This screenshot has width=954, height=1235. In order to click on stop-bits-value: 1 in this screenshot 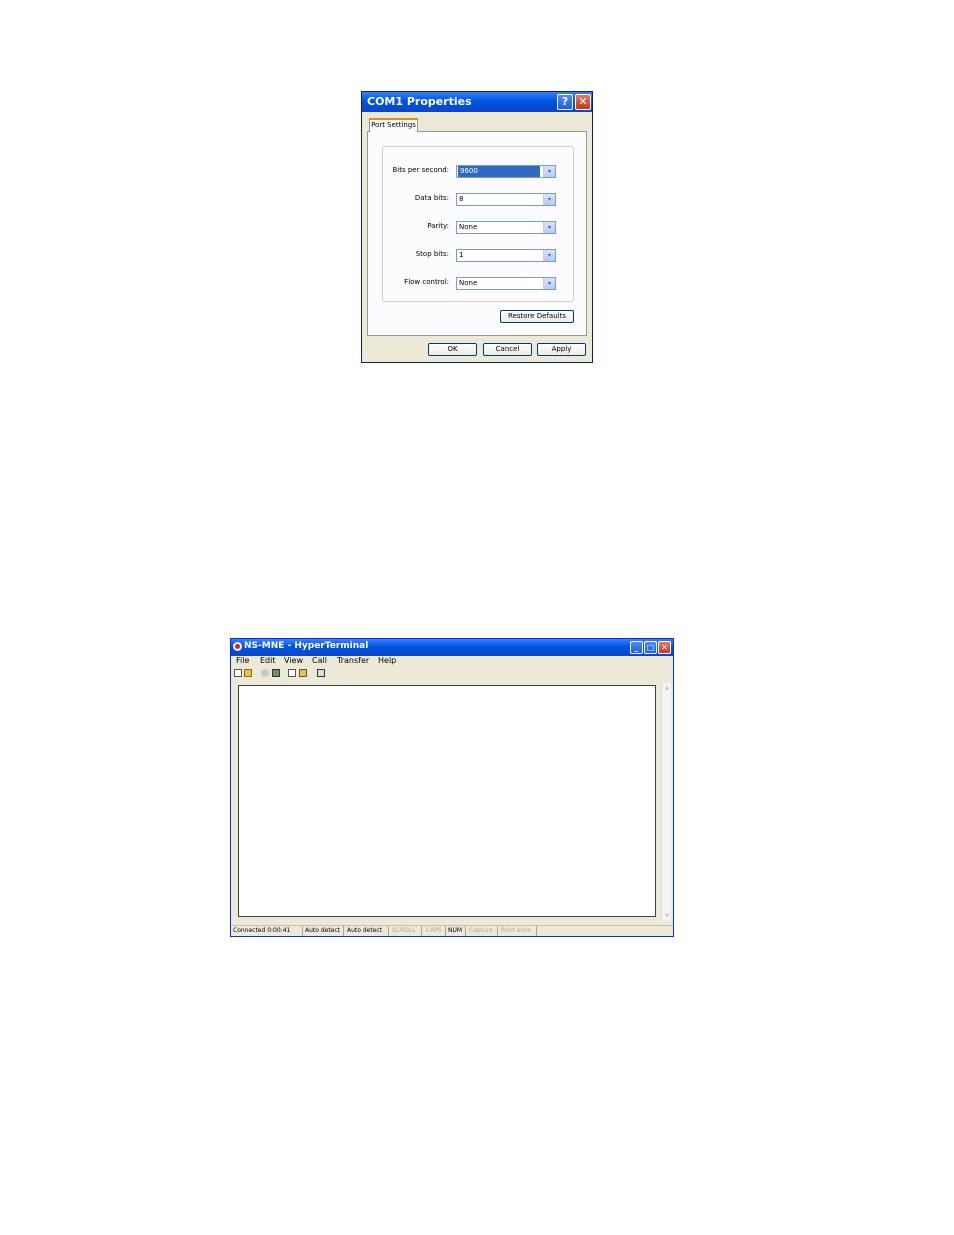, I will do `click(461, 255)`.